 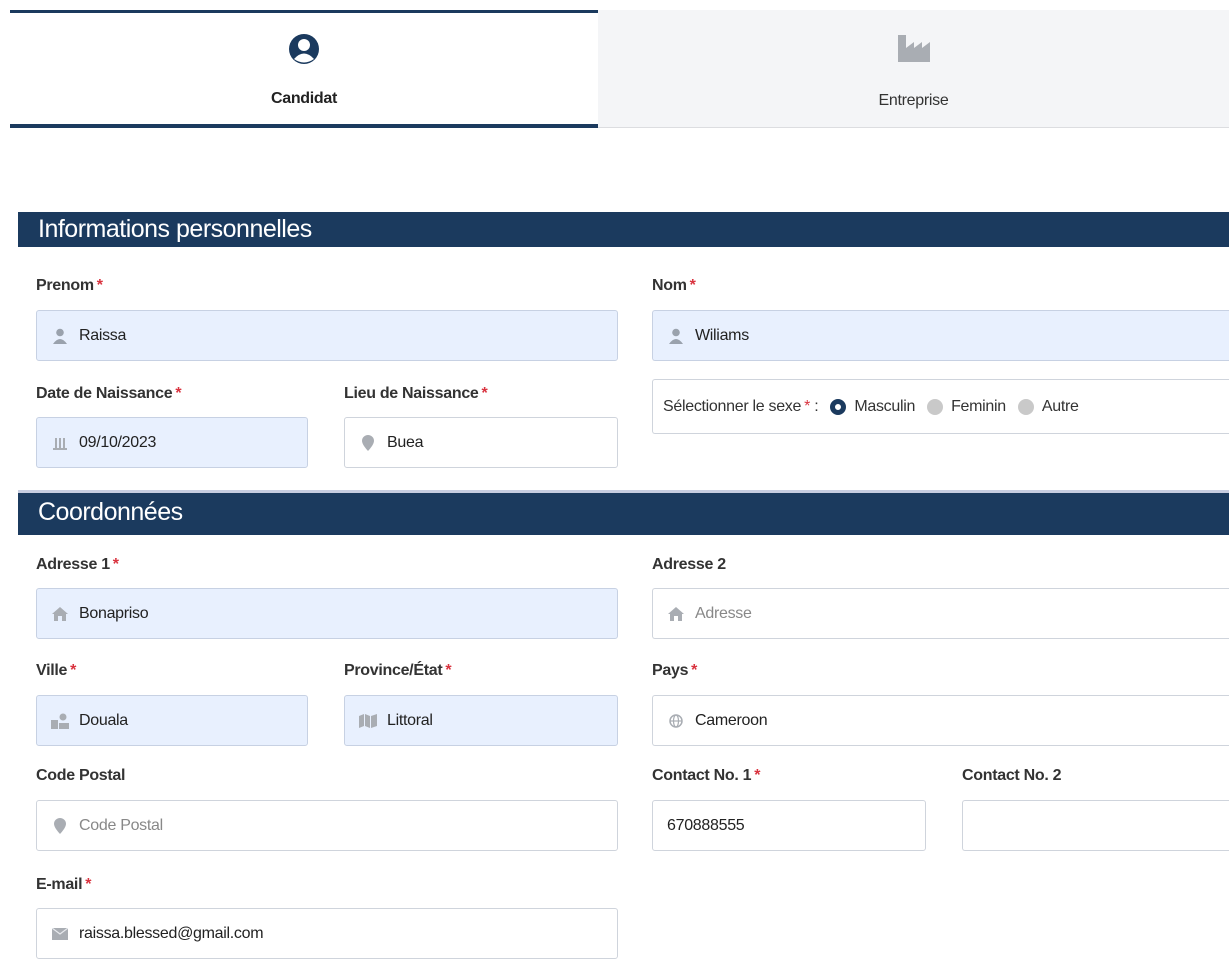 I want to click on contact1-label: Contact No. 1 *, so click(x=706, y=775).